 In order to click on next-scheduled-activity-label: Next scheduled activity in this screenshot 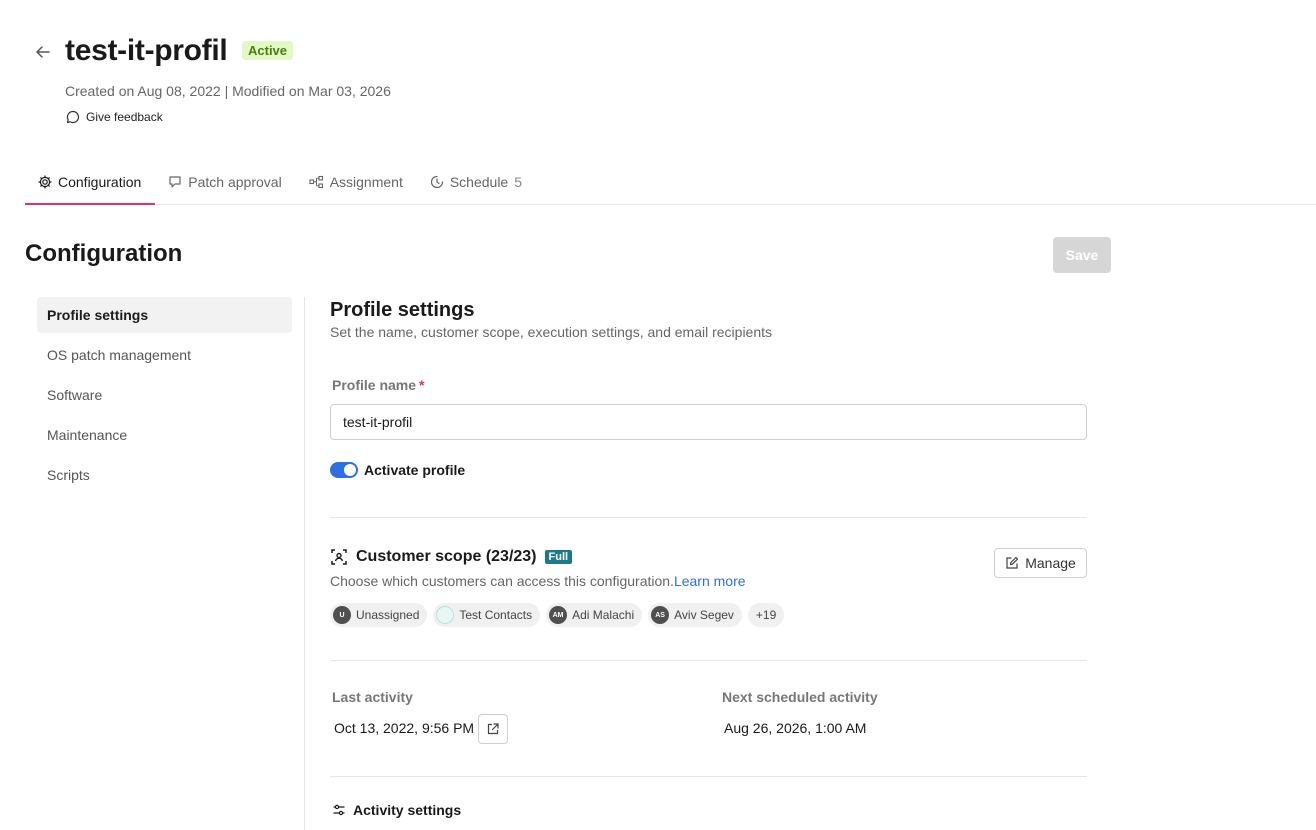, I will do `click(800, 697)`.